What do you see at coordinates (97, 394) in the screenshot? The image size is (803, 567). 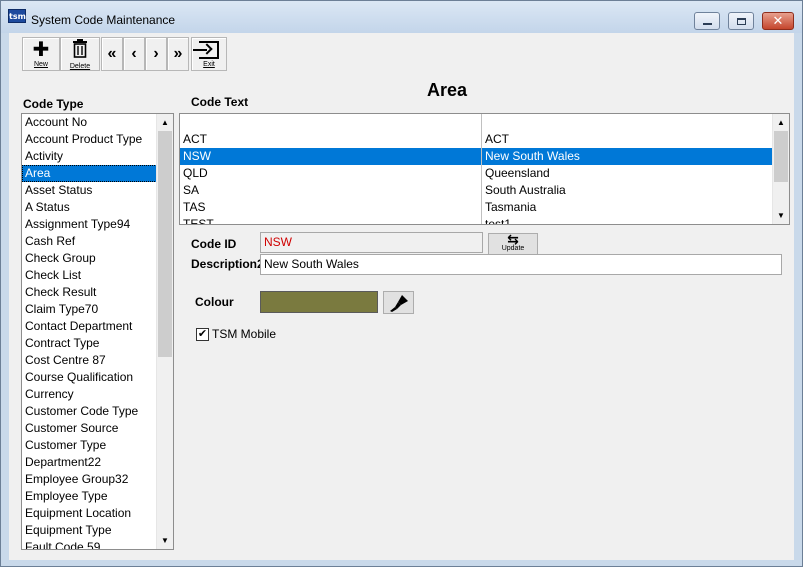 I see `code-type-item: Currency` at bounding box center [97, 394].